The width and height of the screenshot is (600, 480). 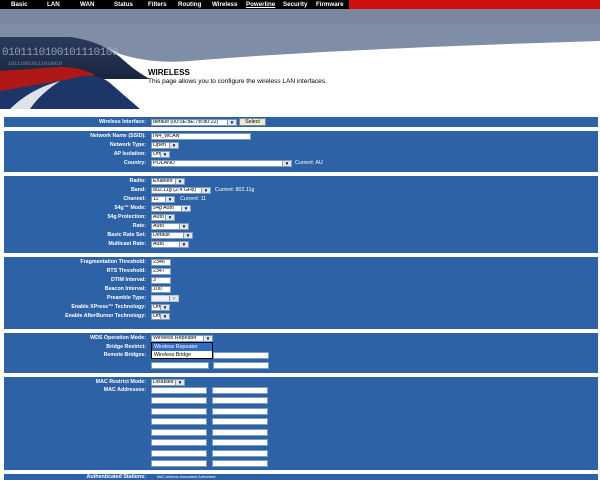 I want to click on multicast-rate-label: Multicast Rate:, so click(x=127, y=244).